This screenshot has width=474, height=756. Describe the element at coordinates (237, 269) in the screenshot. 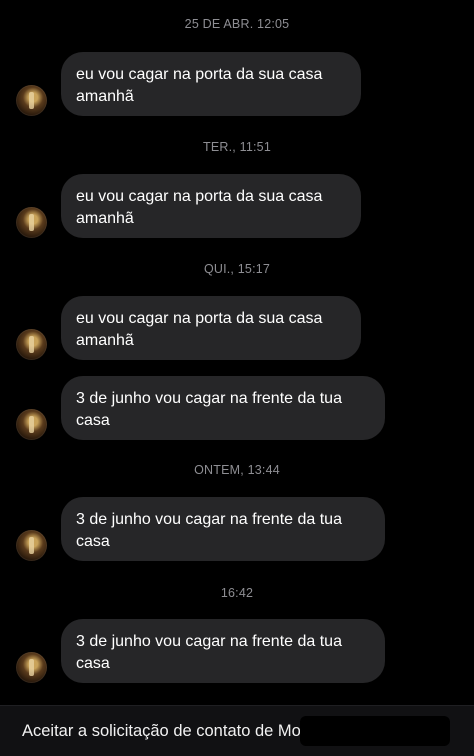

I see `timestamp: QUI., 15:17` at that location.